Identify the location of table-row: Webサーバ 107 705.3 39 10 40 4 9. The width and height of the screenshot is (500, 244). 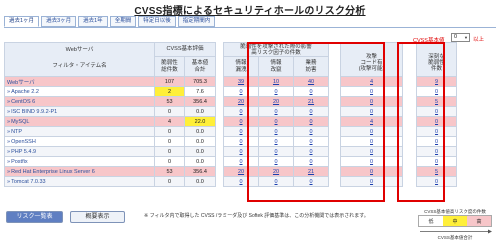
(250, 81).